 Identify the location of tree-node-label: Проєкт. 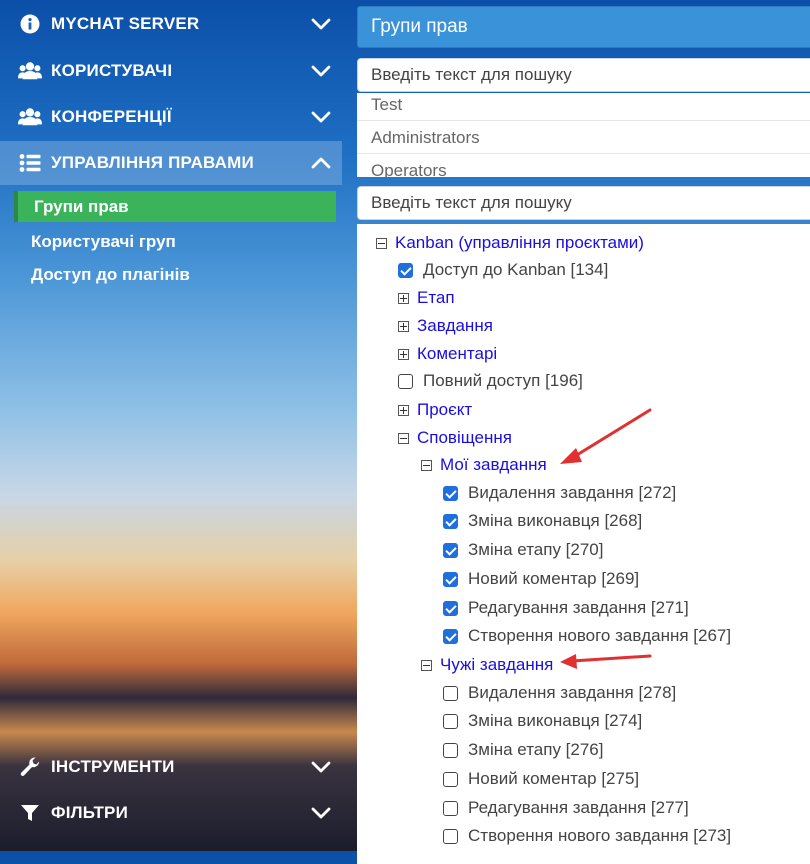
(444, 410).